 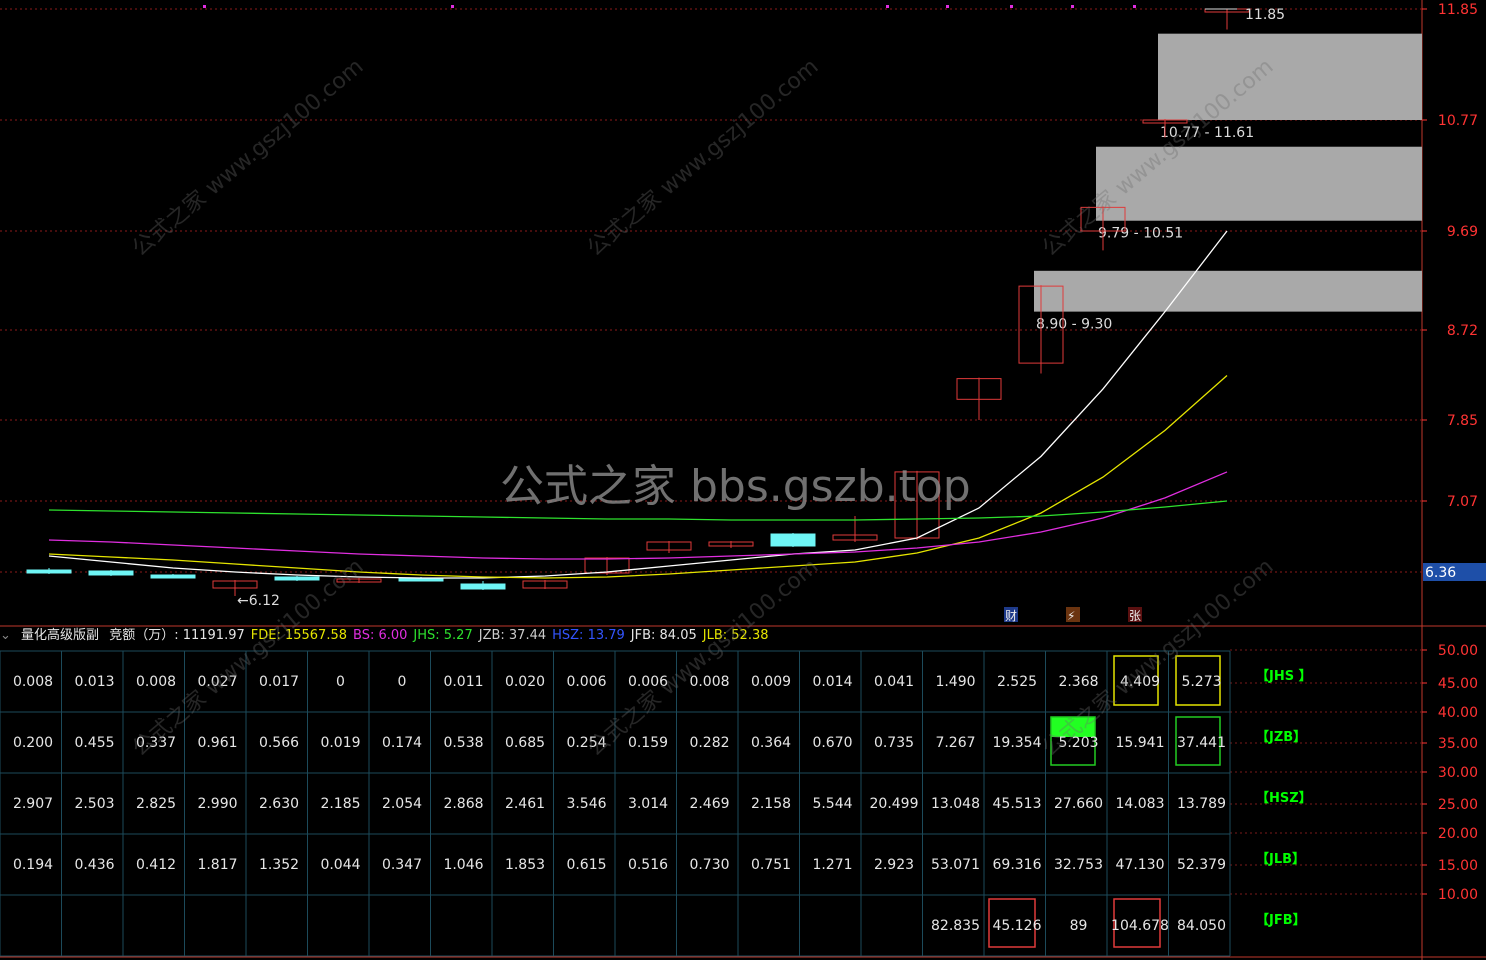 I want to click on table-cell: 0.412, so click(x=156, y=865).